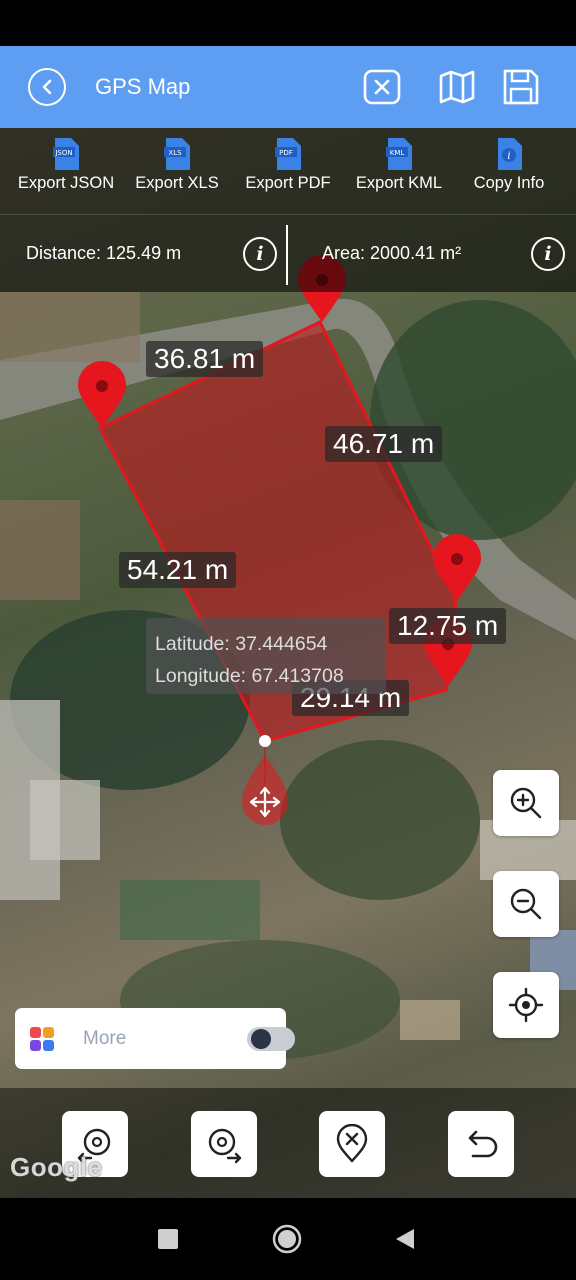 The image size is (576, 1280). I want to click on svg-text: KML, so click(397, 153).